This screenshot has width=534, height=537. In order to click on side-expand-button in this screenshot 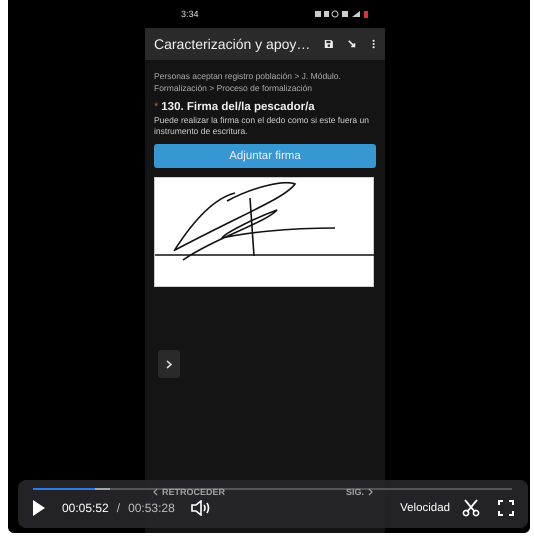, I will do `click(169, 364)`.